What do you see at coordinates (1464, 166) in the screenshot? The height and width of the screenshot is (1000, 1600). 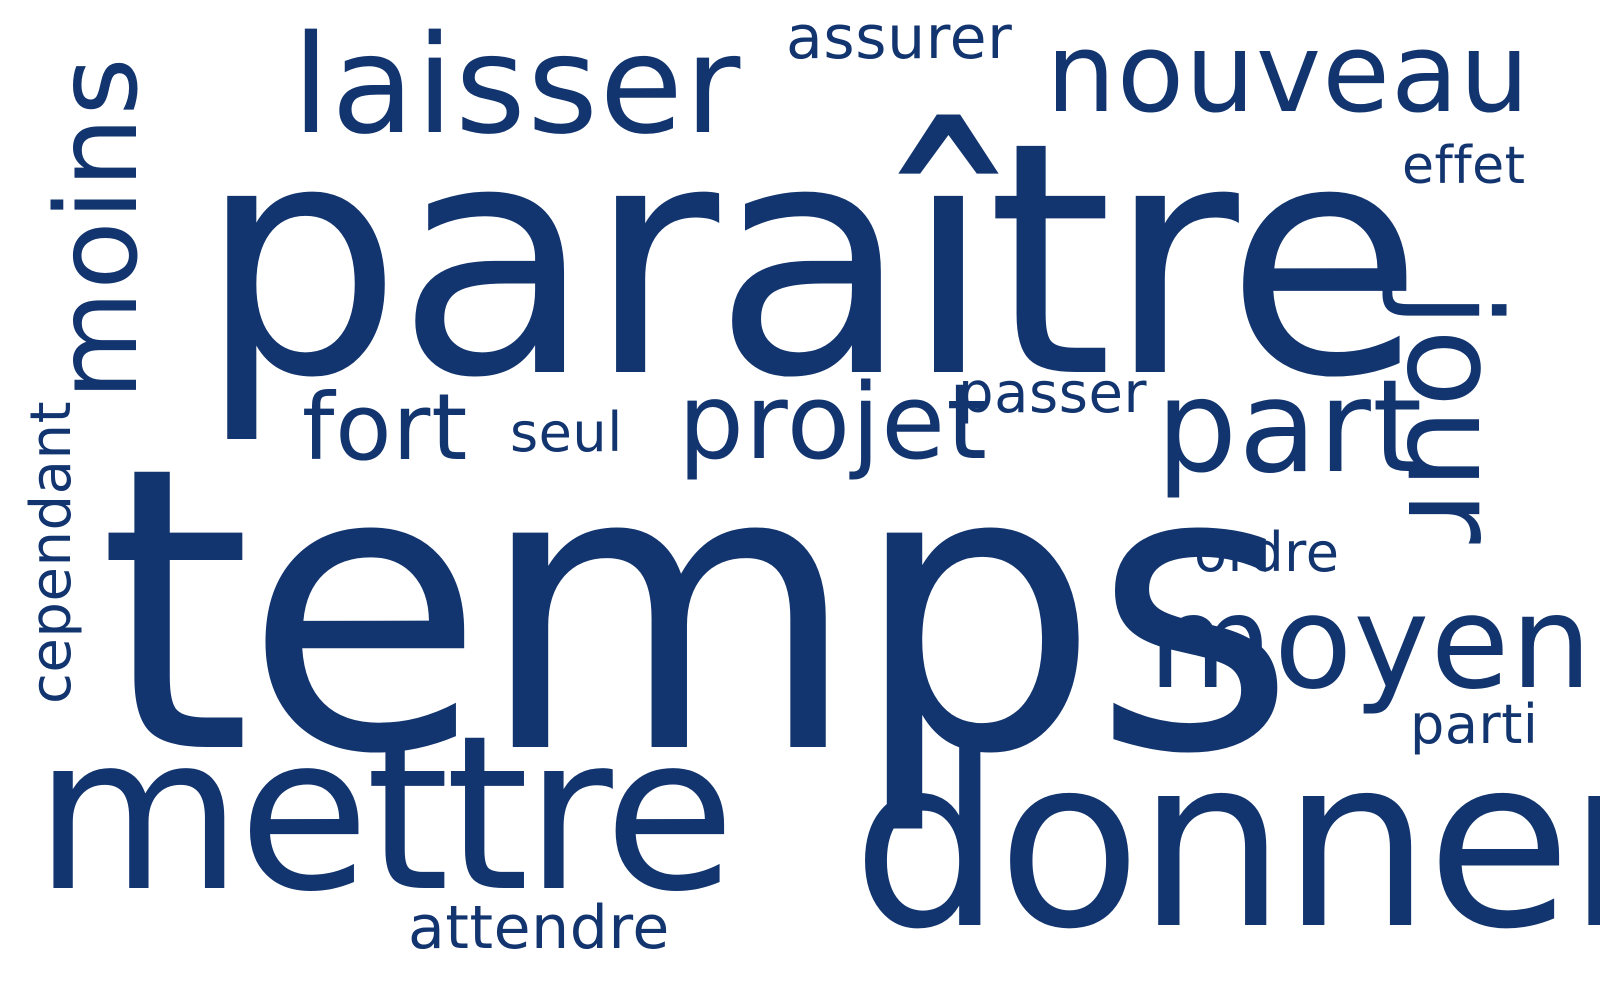 I see `word-effet: effet` at bounding box center [1464, 166].